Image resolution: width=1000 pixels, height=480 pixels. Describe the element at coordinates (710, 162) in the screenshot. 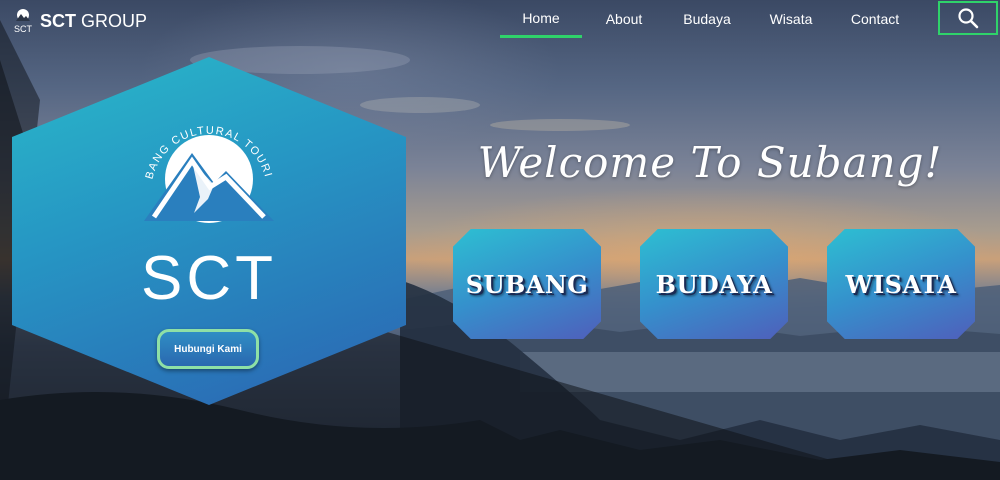

I see `welcome-heading: Welcome To Subang!` at that location.